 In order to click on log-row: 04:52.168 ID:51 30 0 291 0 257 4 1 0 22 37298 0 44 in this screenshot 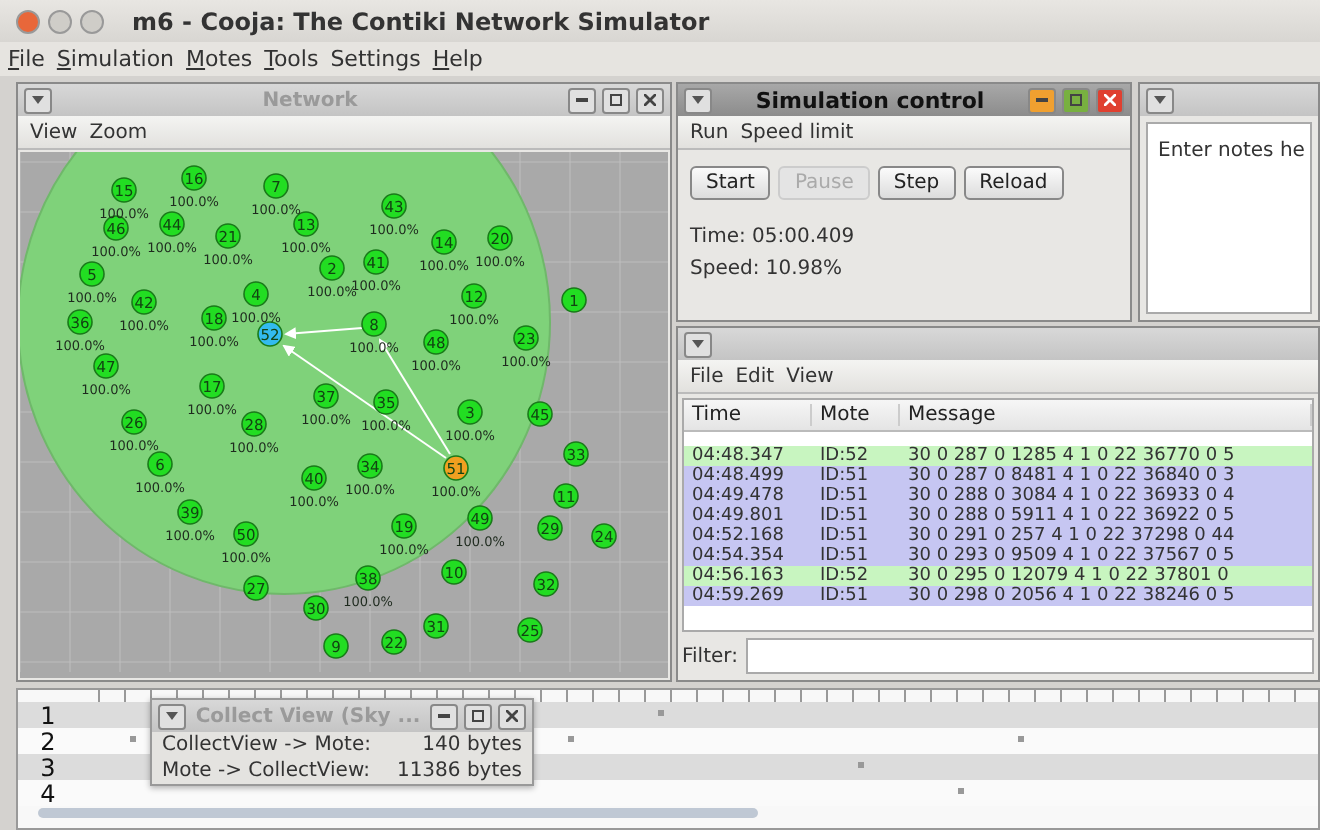, I will do `click(998, 536)`.